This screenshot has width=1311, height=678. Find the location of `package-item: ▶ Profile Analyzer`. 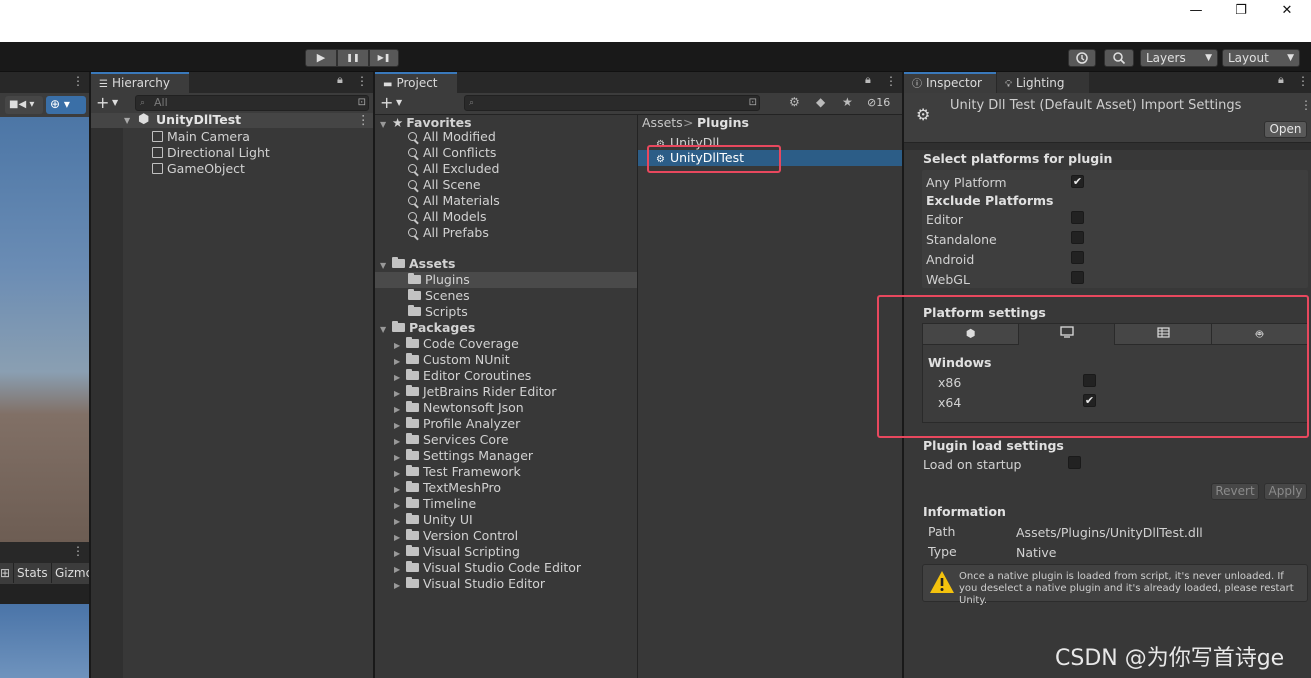

package-item: ▶ Profile Analyzer is located at coordinates (487, 424).